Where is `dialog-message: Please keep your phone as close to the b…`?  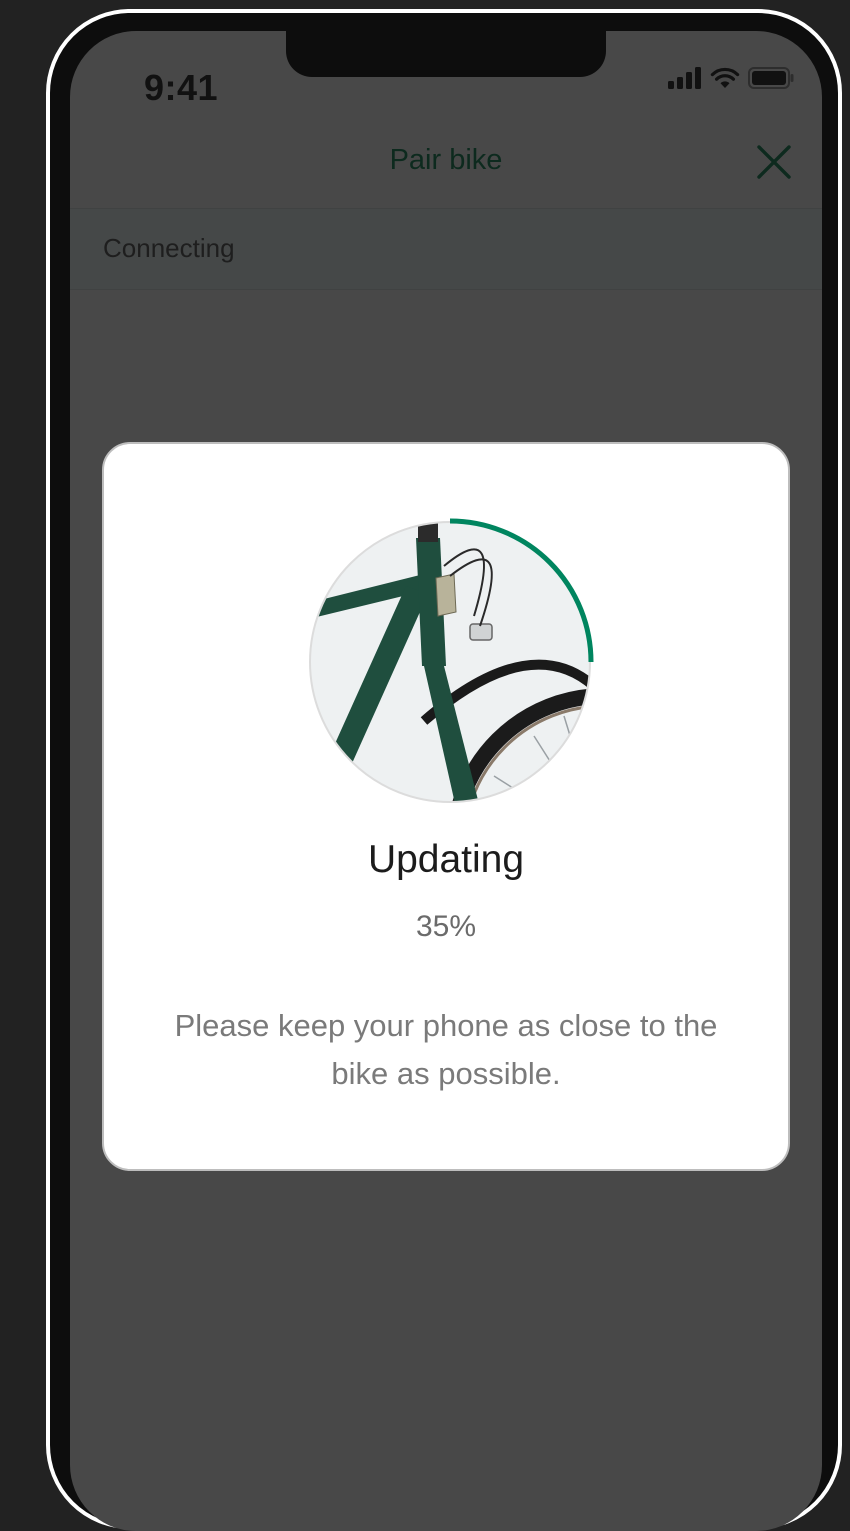 dialog-message: Please keep your phone as close to the b… is located at coordinates (446, 1049).